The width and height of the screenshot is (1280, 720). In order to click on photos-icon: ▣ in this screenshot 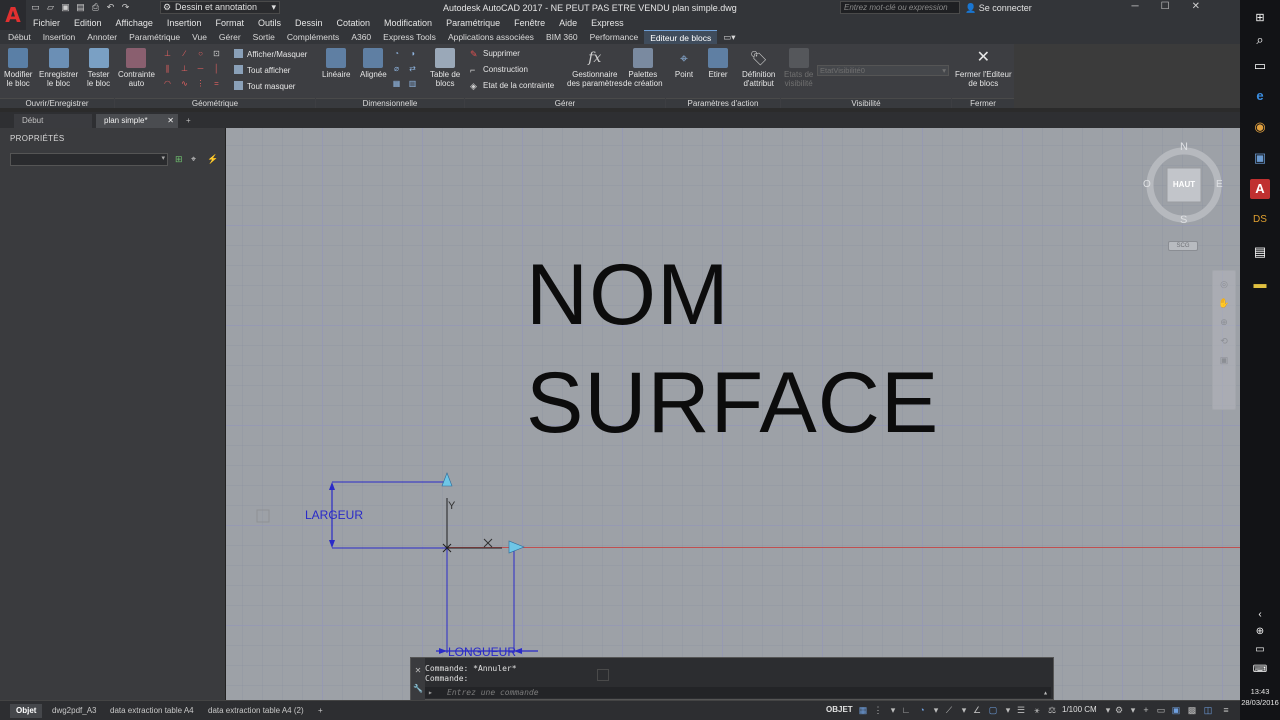, I will do `click(1260, 158)`.